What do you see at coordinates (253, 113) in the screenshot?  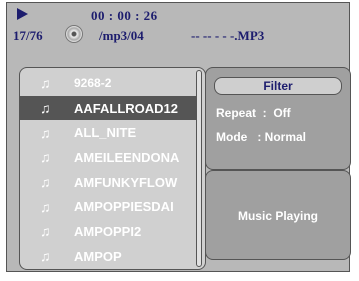 I see `repeat-setting: Repeat : Off` at bounding box center [253, 113].